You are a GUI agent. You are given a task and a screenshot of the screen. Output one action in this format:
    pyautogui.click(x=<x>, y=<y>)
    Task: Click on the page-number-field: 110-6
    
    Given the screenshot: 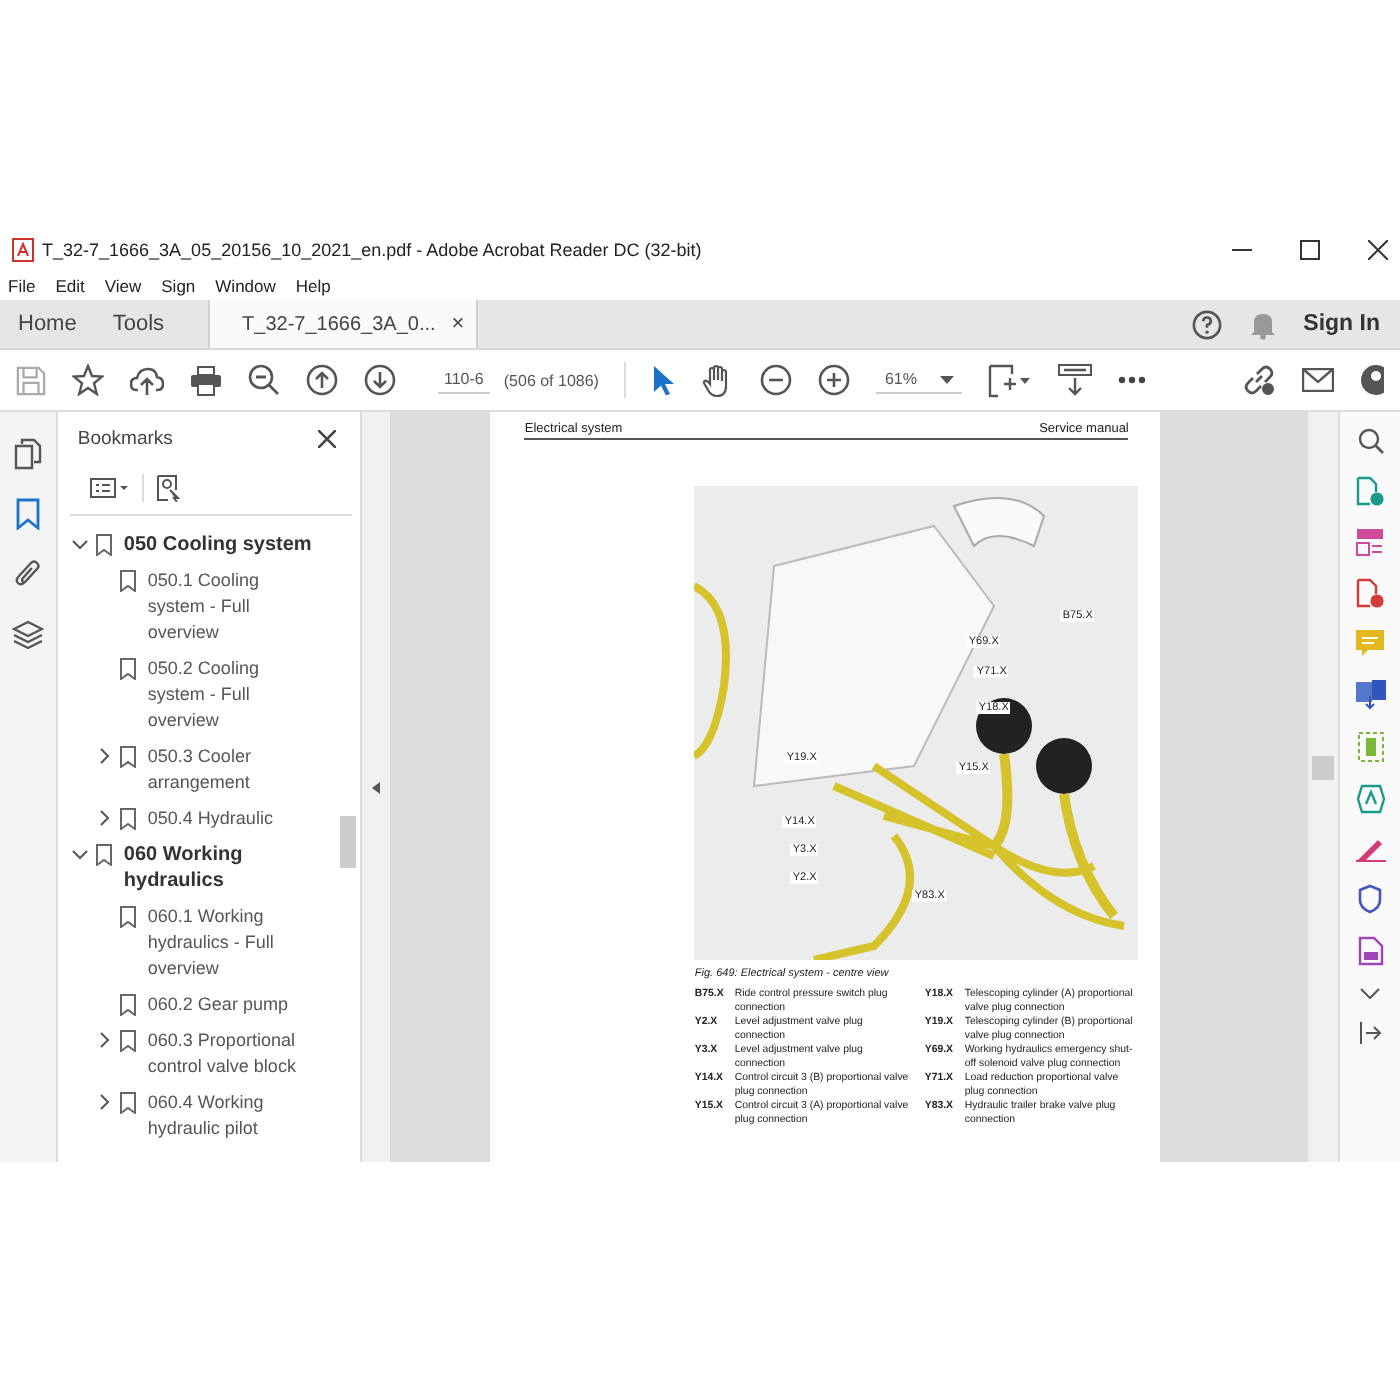 What is the action you would take?
    pyautogui.click(x=464, y=380)
    